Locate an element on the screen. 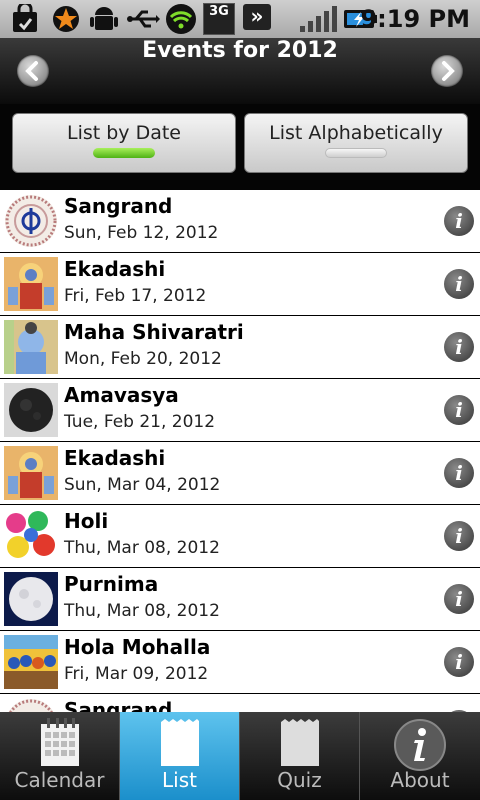 The image size is (480, 800). shiva-image is located at coordinates (31, 347).